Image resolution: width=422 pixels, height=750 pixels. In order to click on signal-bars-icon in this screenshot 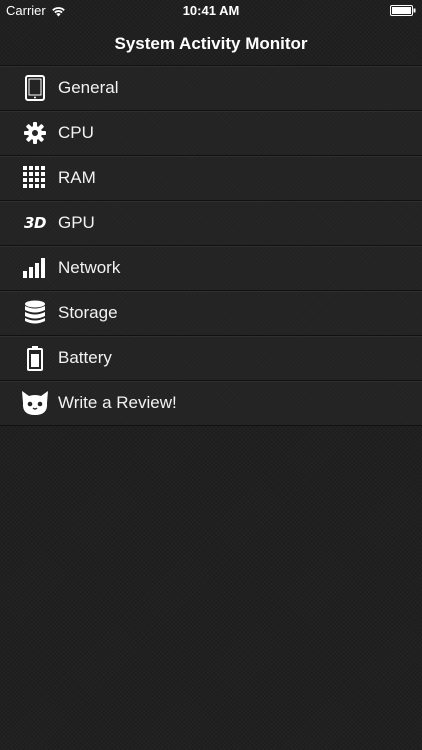, I will do `click(35, 268)`.